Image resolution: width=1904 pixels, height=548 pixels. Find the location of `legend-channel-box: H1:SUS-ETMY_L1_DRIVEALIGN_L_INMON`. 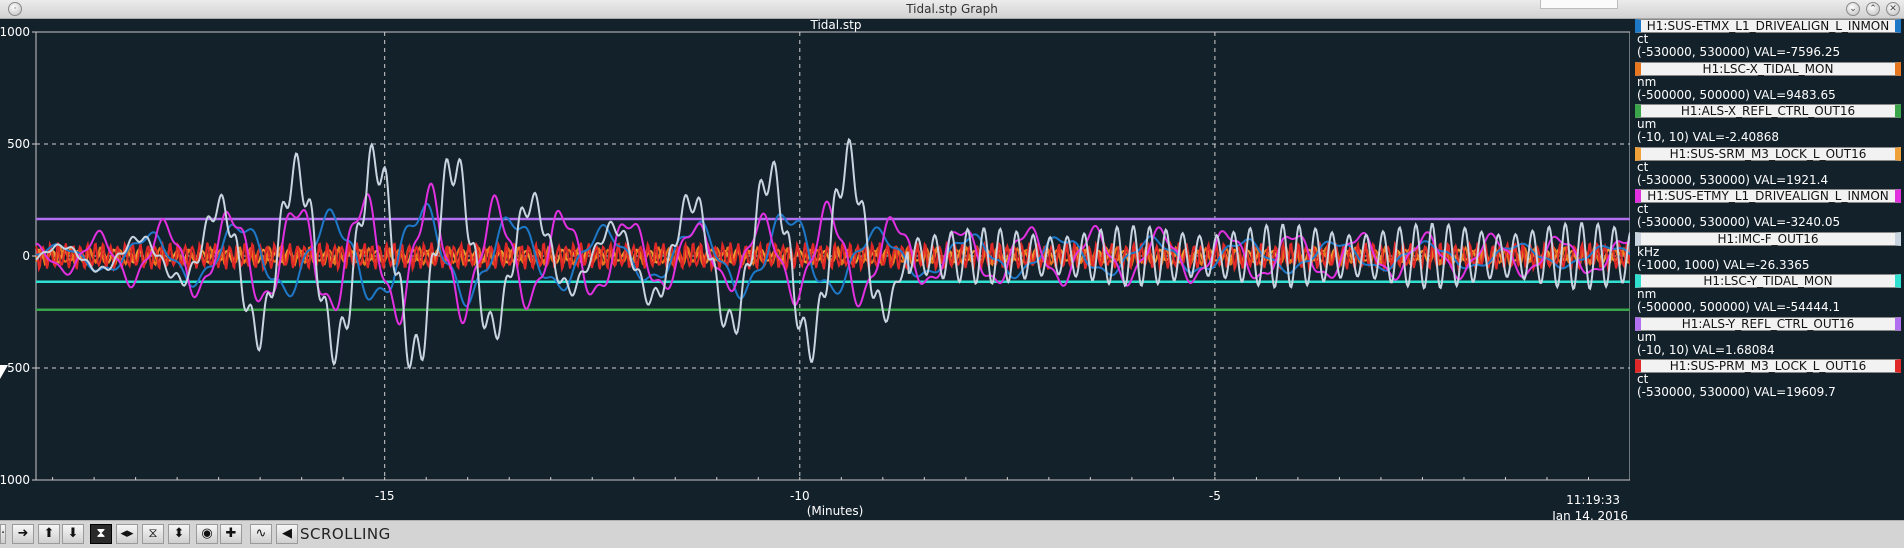

legend-channel-box: H1:SUS-ETMY_L1_DRIVEALIGN_L_INMON is located at coordinates (1768, 196).